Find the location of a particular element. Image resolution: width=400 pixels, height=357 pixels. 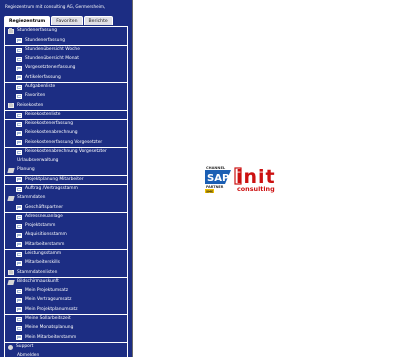

menu-item-label: Reisekostenliste is located at coordinates (43, 114).